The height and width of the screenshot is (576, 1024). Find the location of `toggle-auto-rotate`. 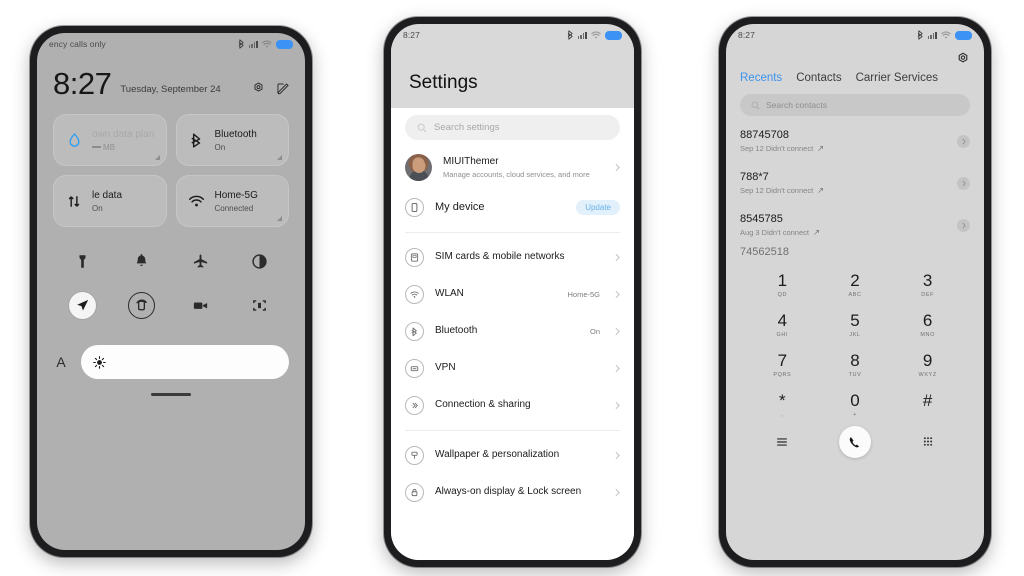

toggle-auto-rotate is located at coordinates (141, 306).